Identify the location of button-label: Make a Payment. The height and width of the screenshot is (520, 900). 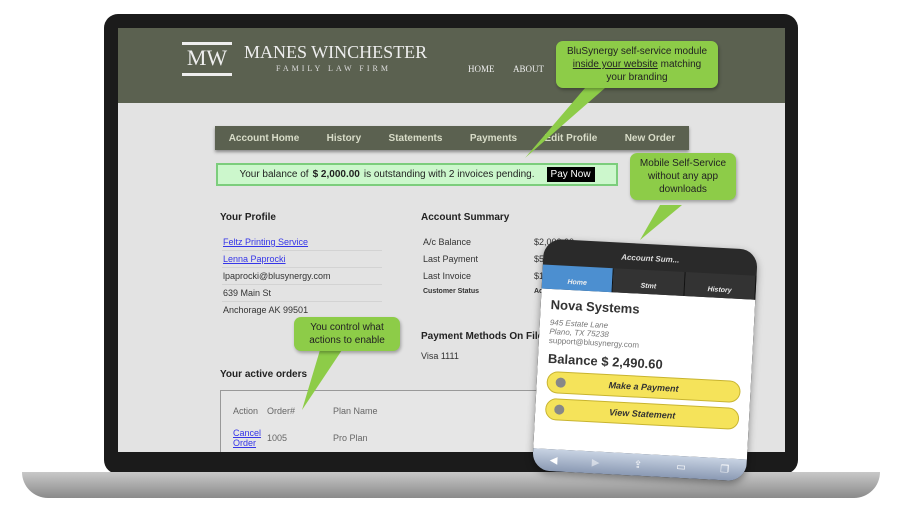
(643, 387).